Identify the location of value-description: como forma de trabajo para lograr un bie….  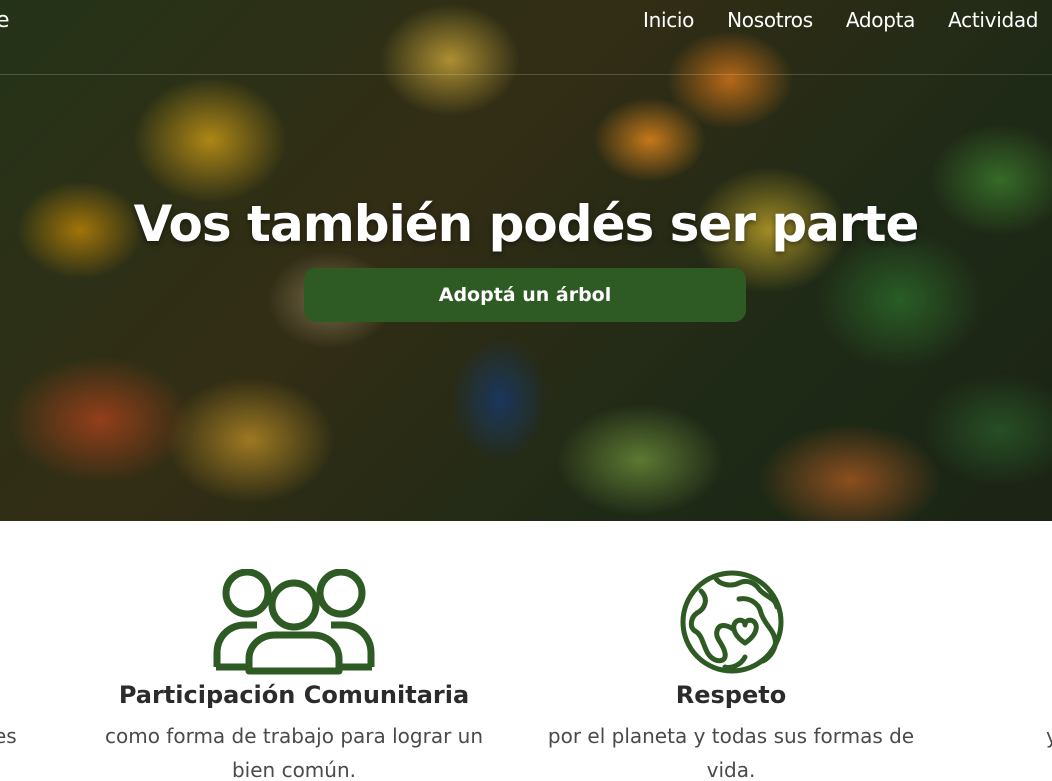
(294, 752).